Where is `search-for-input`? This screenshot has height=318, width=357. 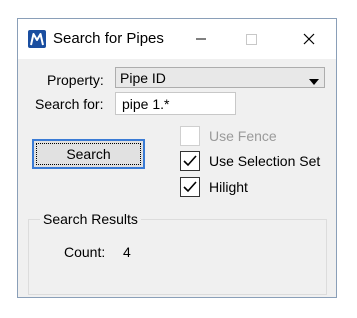
search-for-input is located at coordinates (175, 103).